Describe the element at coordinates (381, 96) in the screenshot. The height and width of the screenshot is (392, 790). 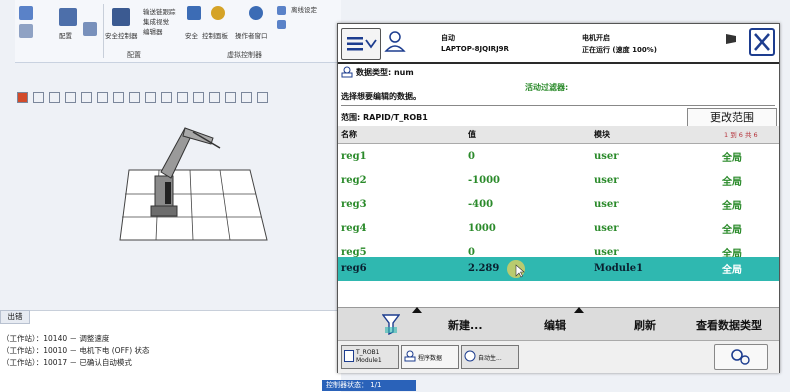
I see `instruction-text: 选择想要编辑的数据。` at that location.